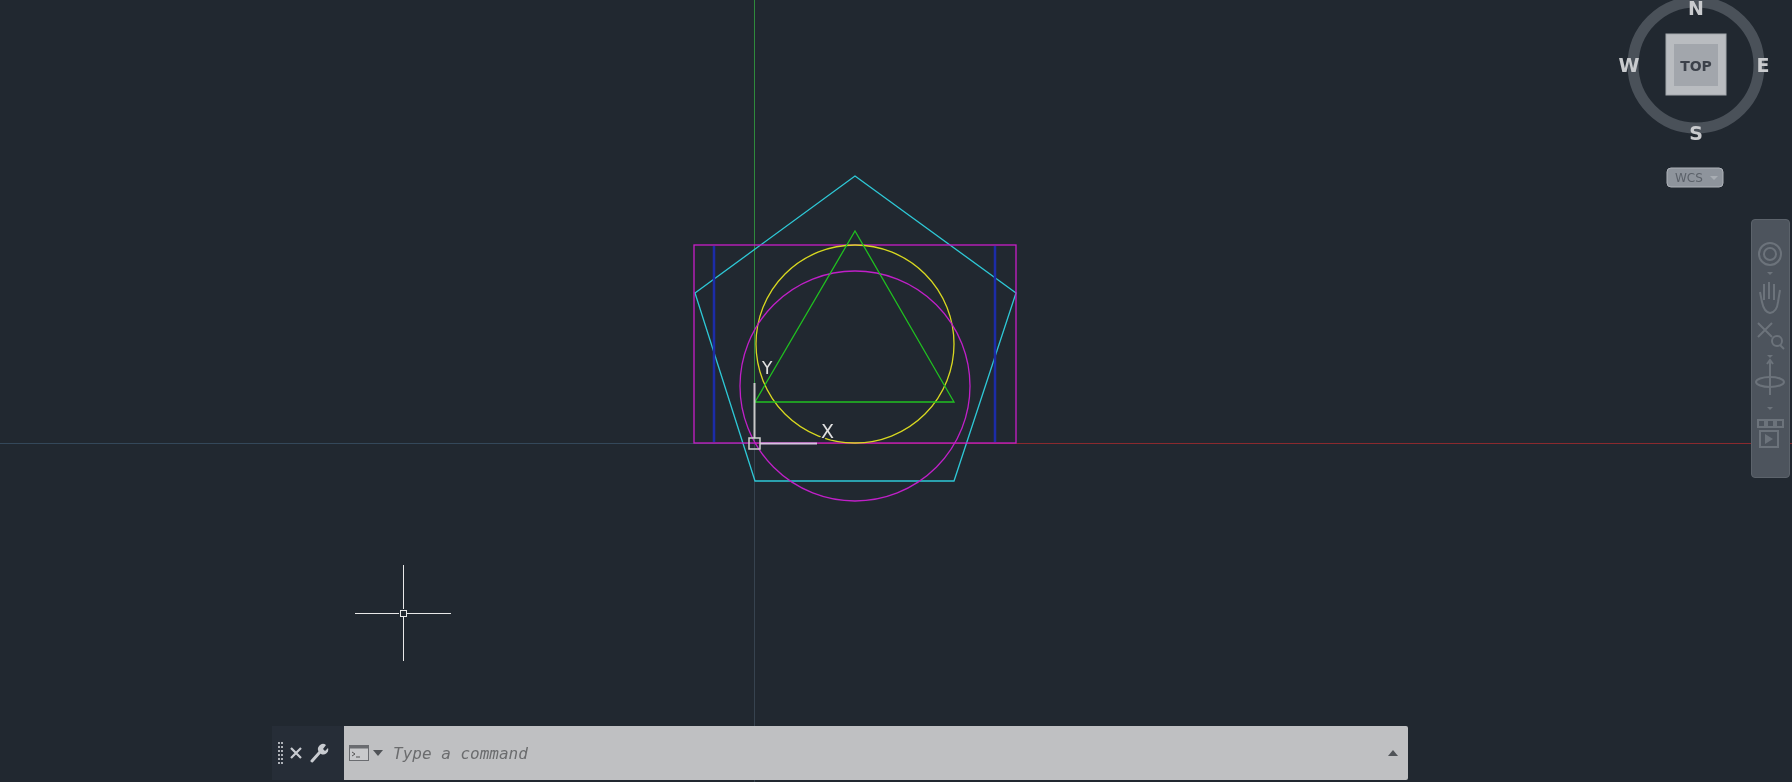 This screenshot has width=1792, height=782. Describe the element at coordinates (1696, 133) in the screenshot. I see `compass-south-label: S` at that location.